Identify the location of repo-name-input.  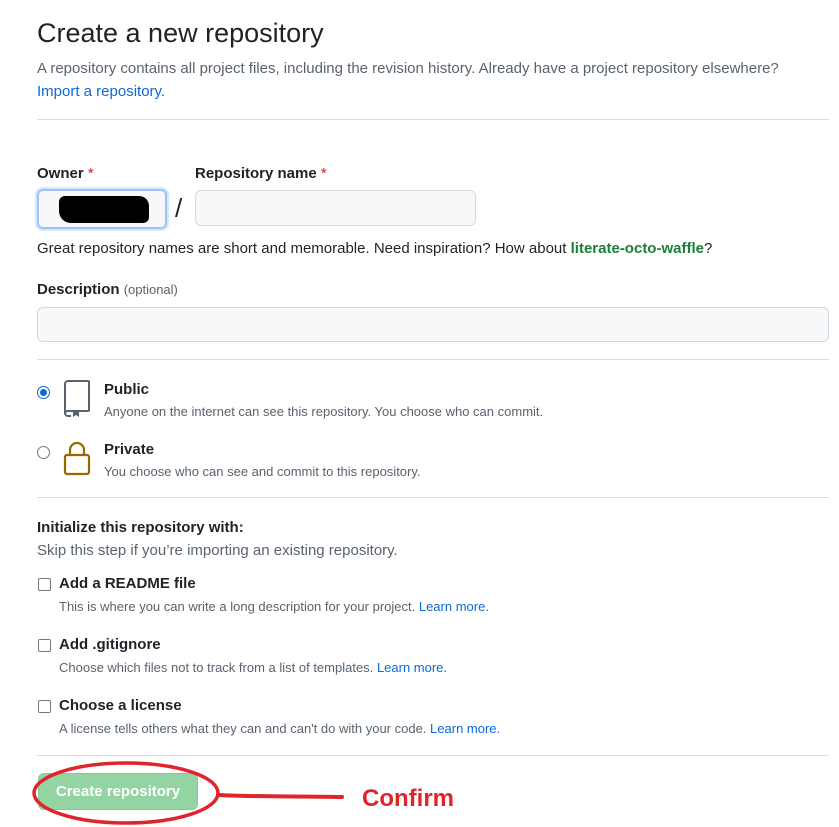
(335, 208).